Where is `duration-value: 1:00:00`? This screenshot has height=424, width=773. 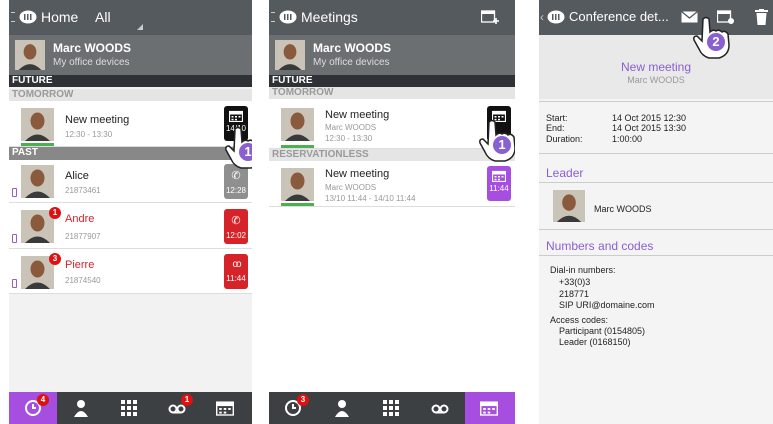
duration-value: 1:00:00 is located at coordinates (627, 139).